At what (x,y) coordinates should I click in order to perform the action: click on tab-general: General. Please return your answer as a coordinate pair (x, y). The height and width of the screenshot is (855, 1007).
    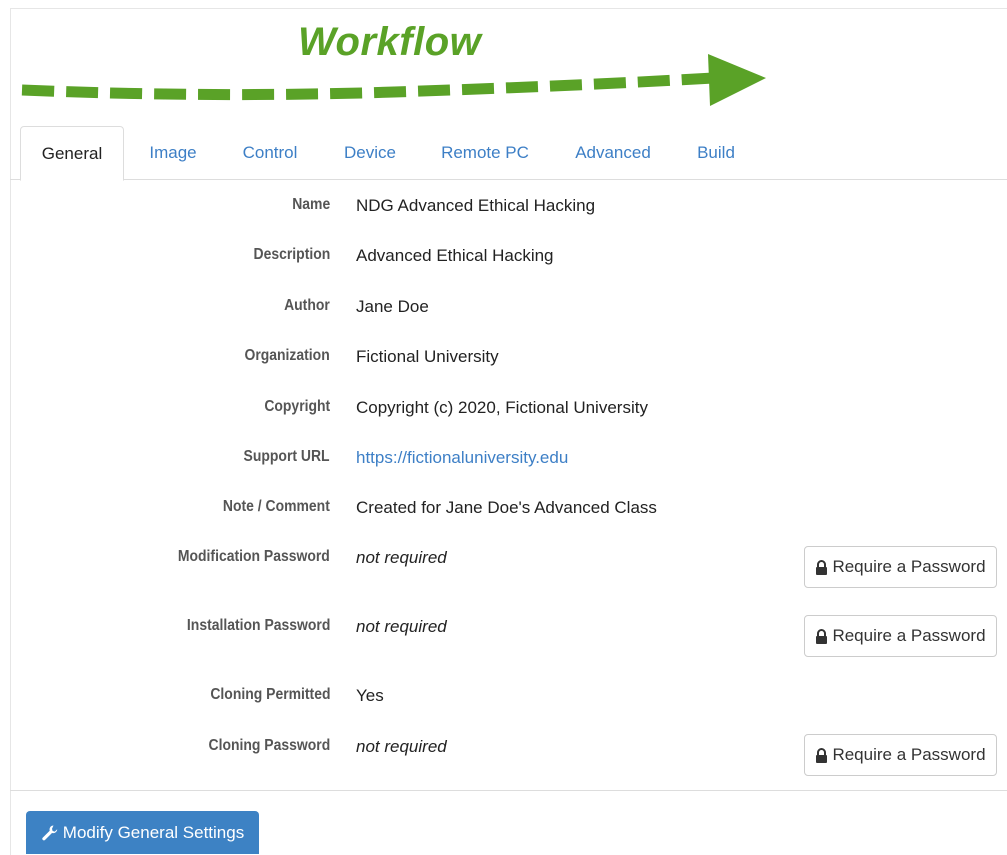
    Looking at the image, I should click on (72, 153).